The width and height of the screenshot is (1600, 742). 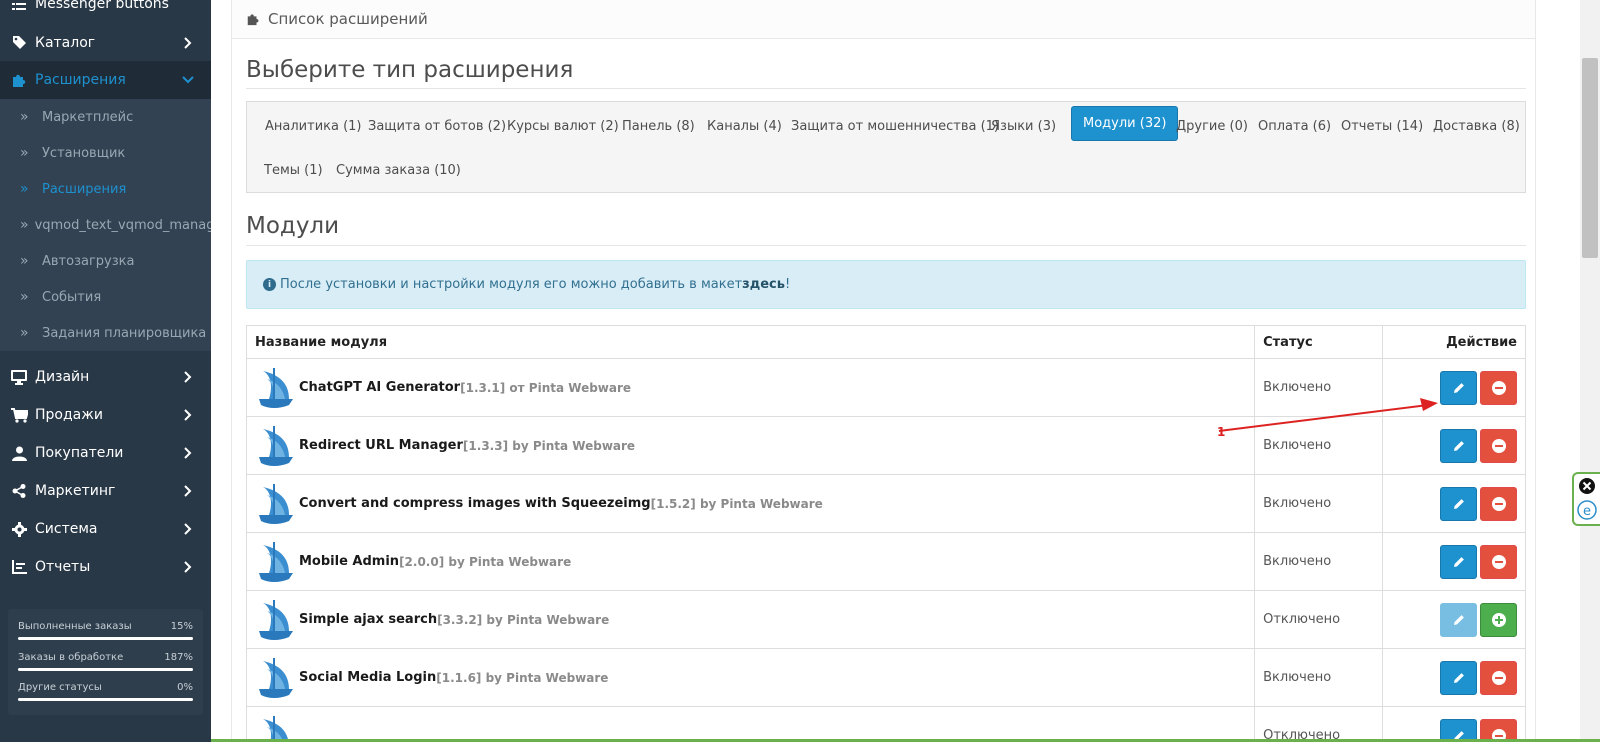 I want to click on table-row: Отключено, so click(x=885, y=724).